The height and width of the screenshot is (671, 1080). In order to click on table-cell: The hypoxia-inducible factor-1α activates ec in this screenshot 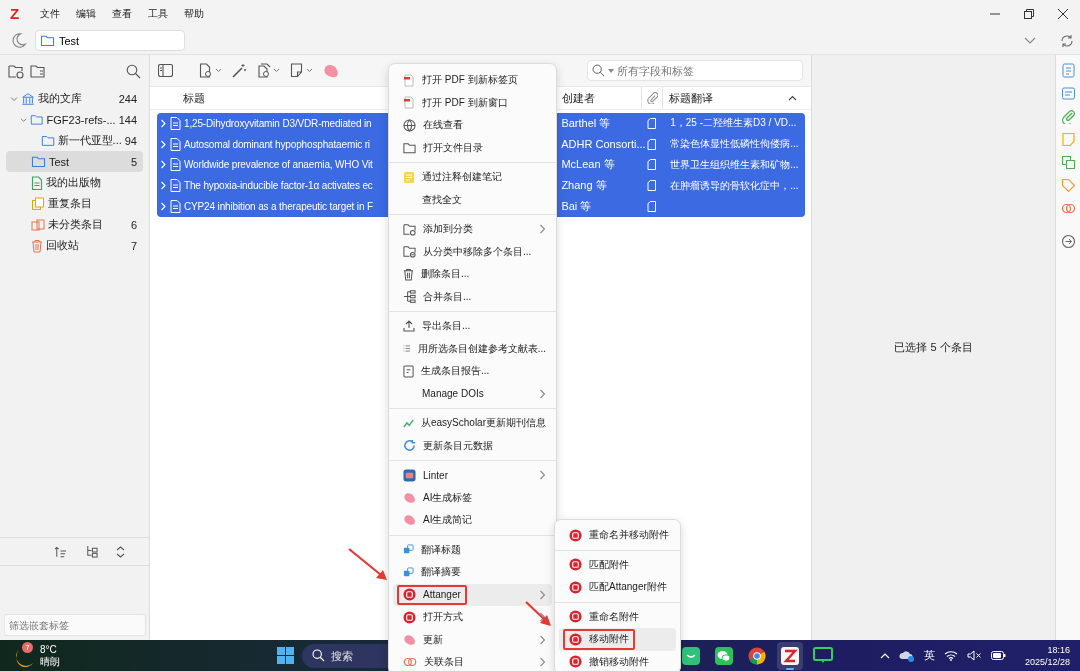, I will do `click(278, 186)`.